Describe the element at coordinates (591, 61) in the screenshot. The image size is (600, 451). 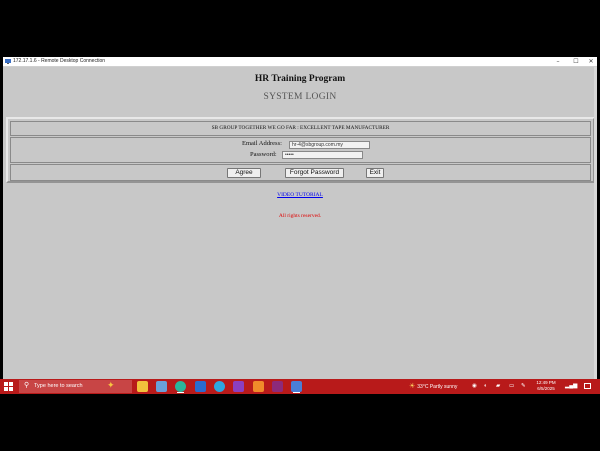
I see `close-button: ✕` at that location.